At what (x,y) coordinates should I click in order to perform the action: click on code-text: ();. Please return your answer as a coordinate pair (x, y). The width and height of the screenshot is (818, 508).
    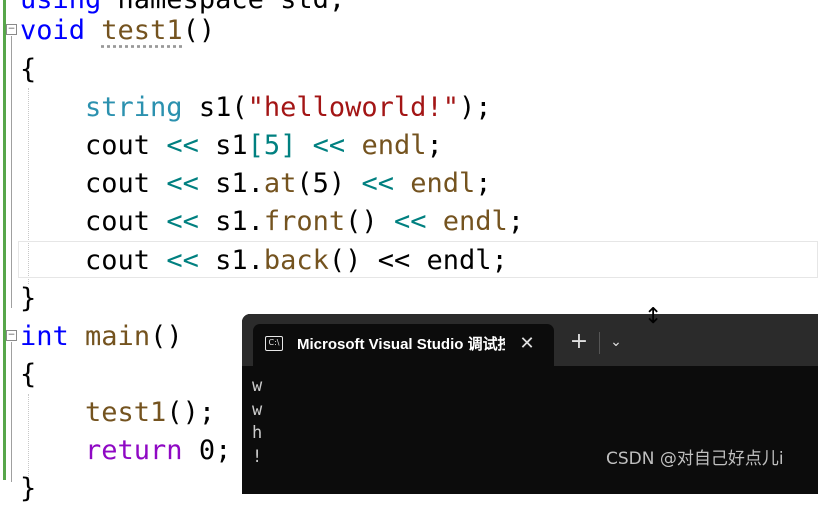
    Looking at the image, I should click on (191, 412).